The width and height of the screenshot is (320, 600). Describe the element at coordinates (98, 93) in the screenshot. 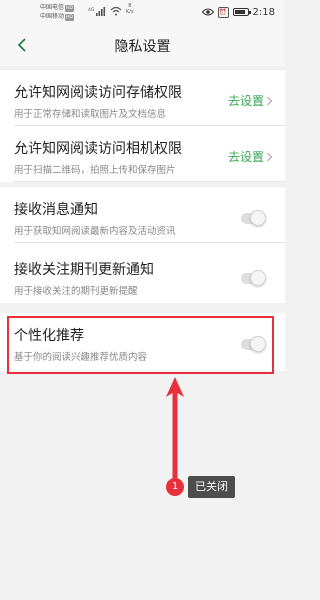

I see `setting-title: 允许知网阅读访问存储权限` at that location.